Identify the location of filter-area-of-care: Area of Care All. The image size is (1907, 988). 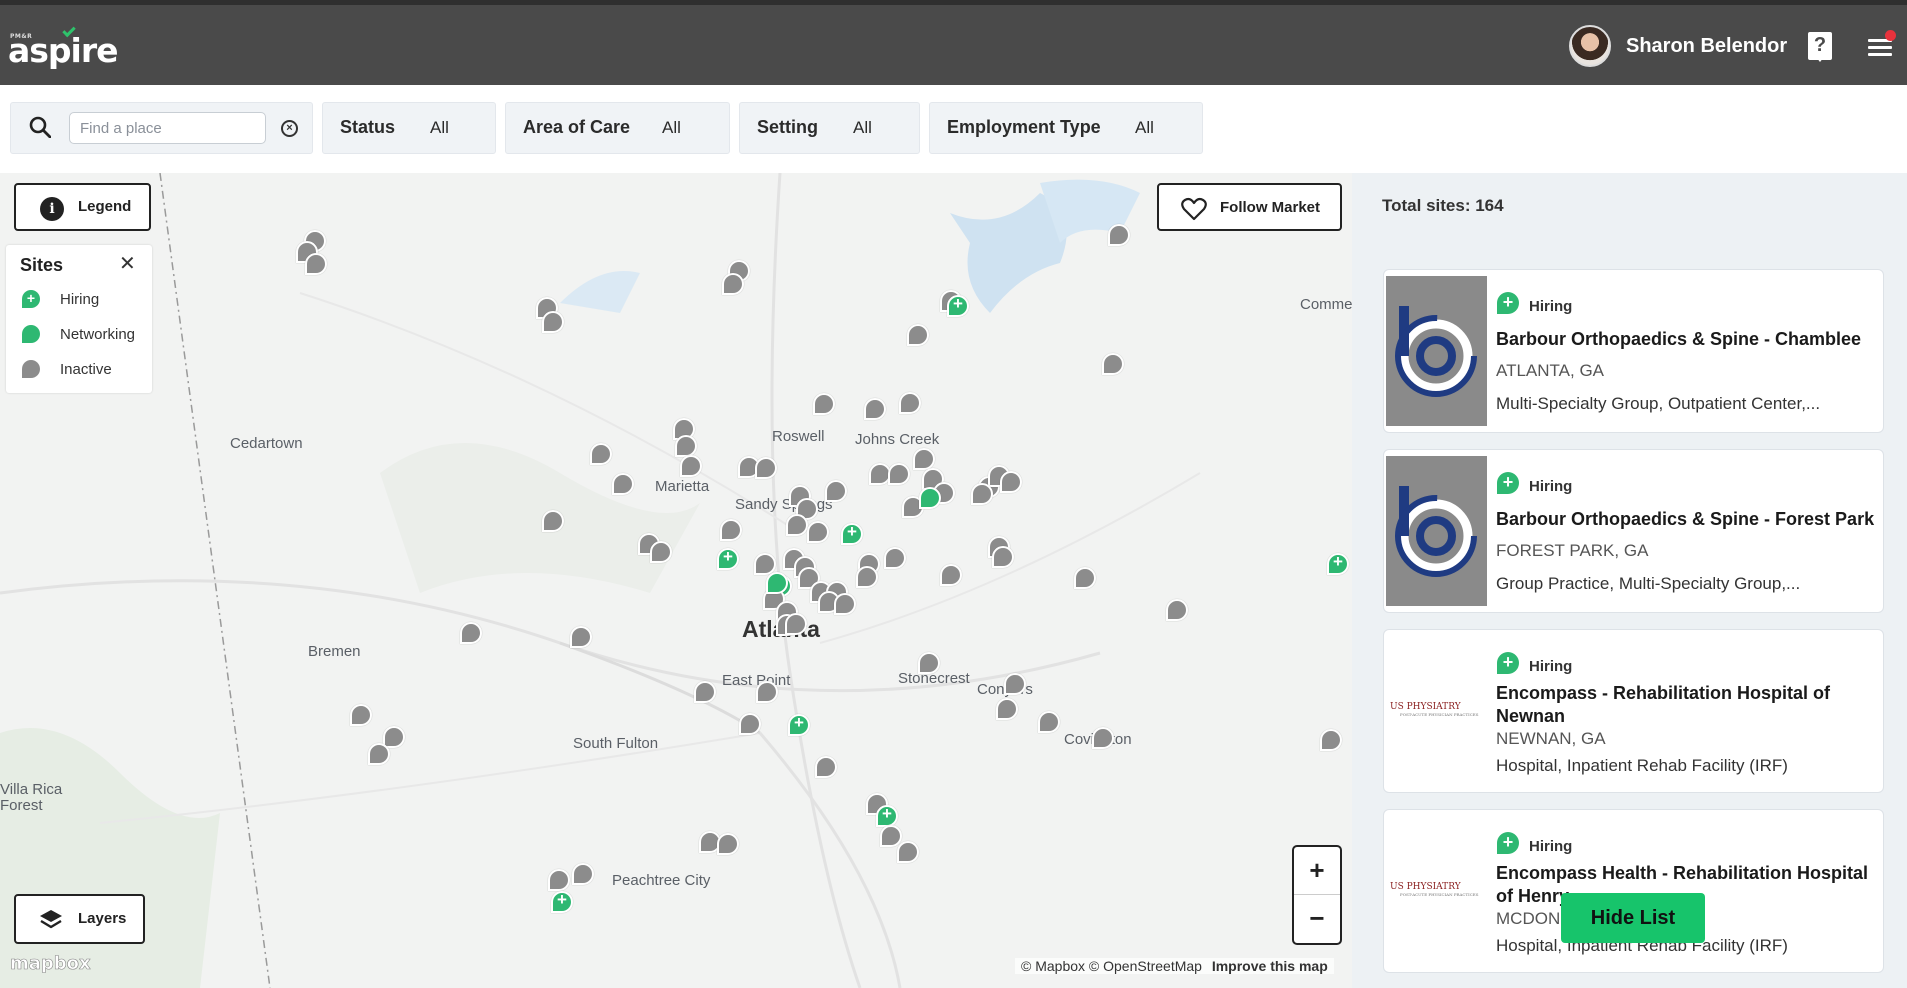
(617, 128).